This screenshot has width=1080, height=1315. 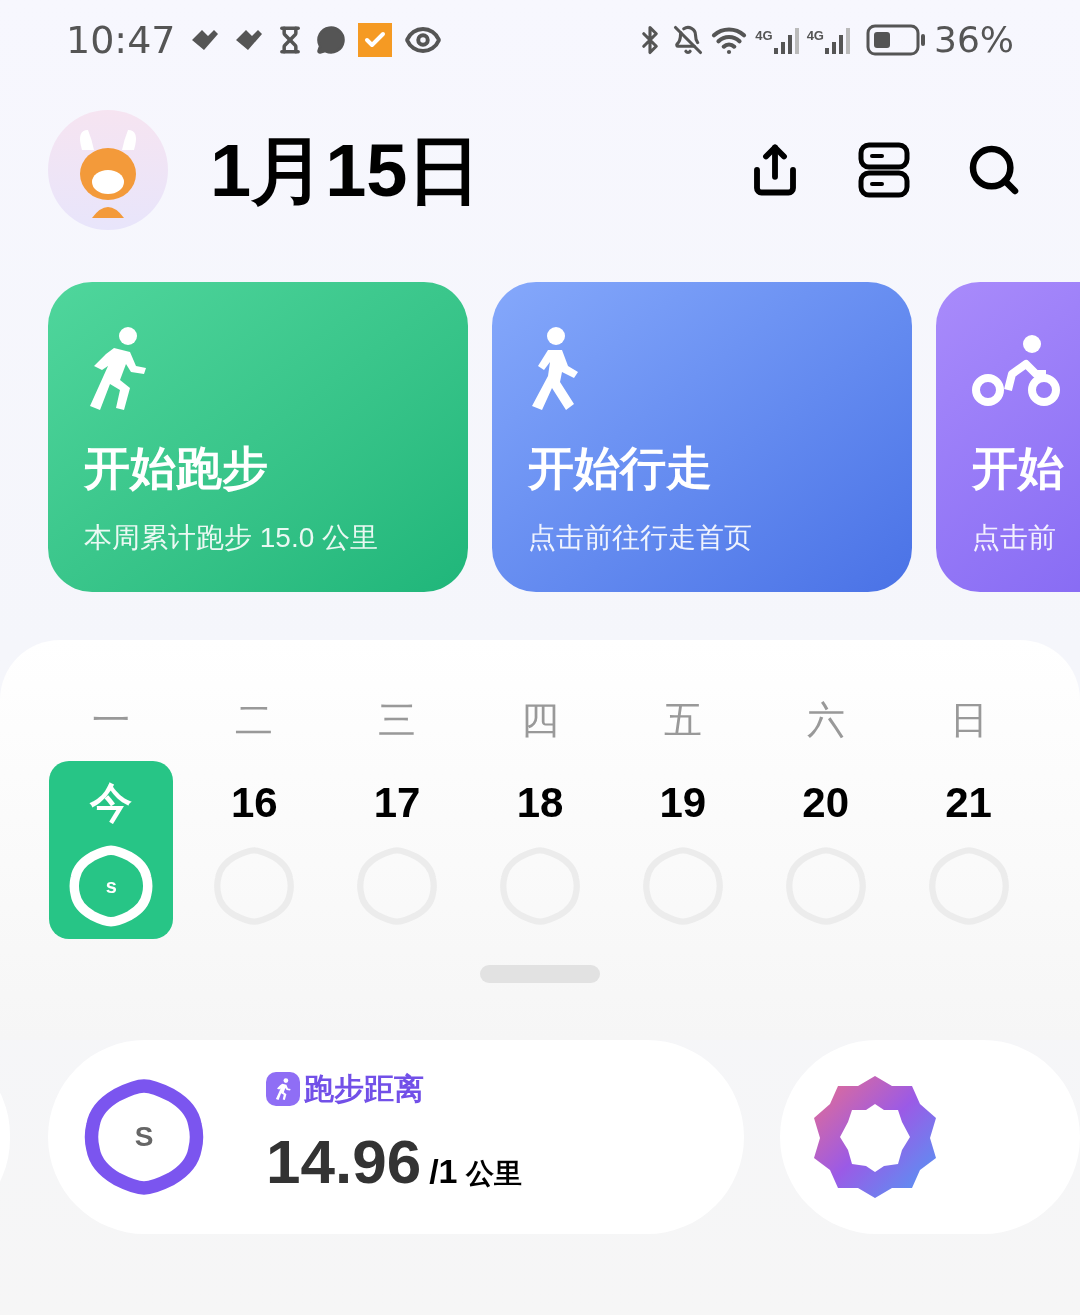 I want to click on battery-percent: 36%, so click(x=974, y=40).